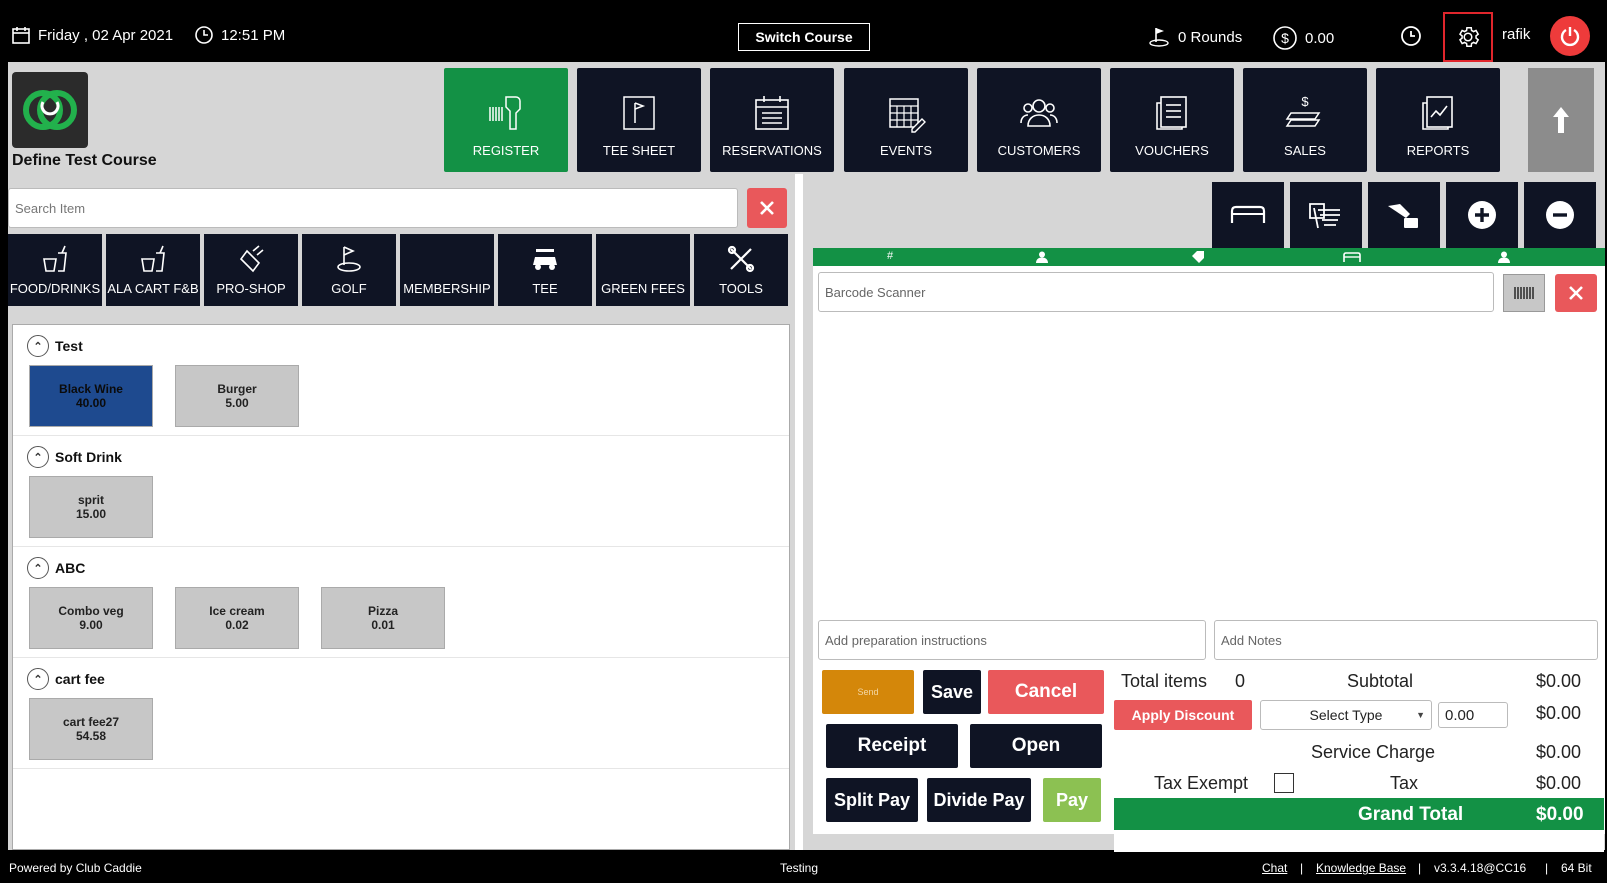 This screenshot has width=1607, height=883. Describe the element at coordinates (66, 679) in the screenshot. I see `group-header-cart-fee: ⌃ cart fee` at that location.